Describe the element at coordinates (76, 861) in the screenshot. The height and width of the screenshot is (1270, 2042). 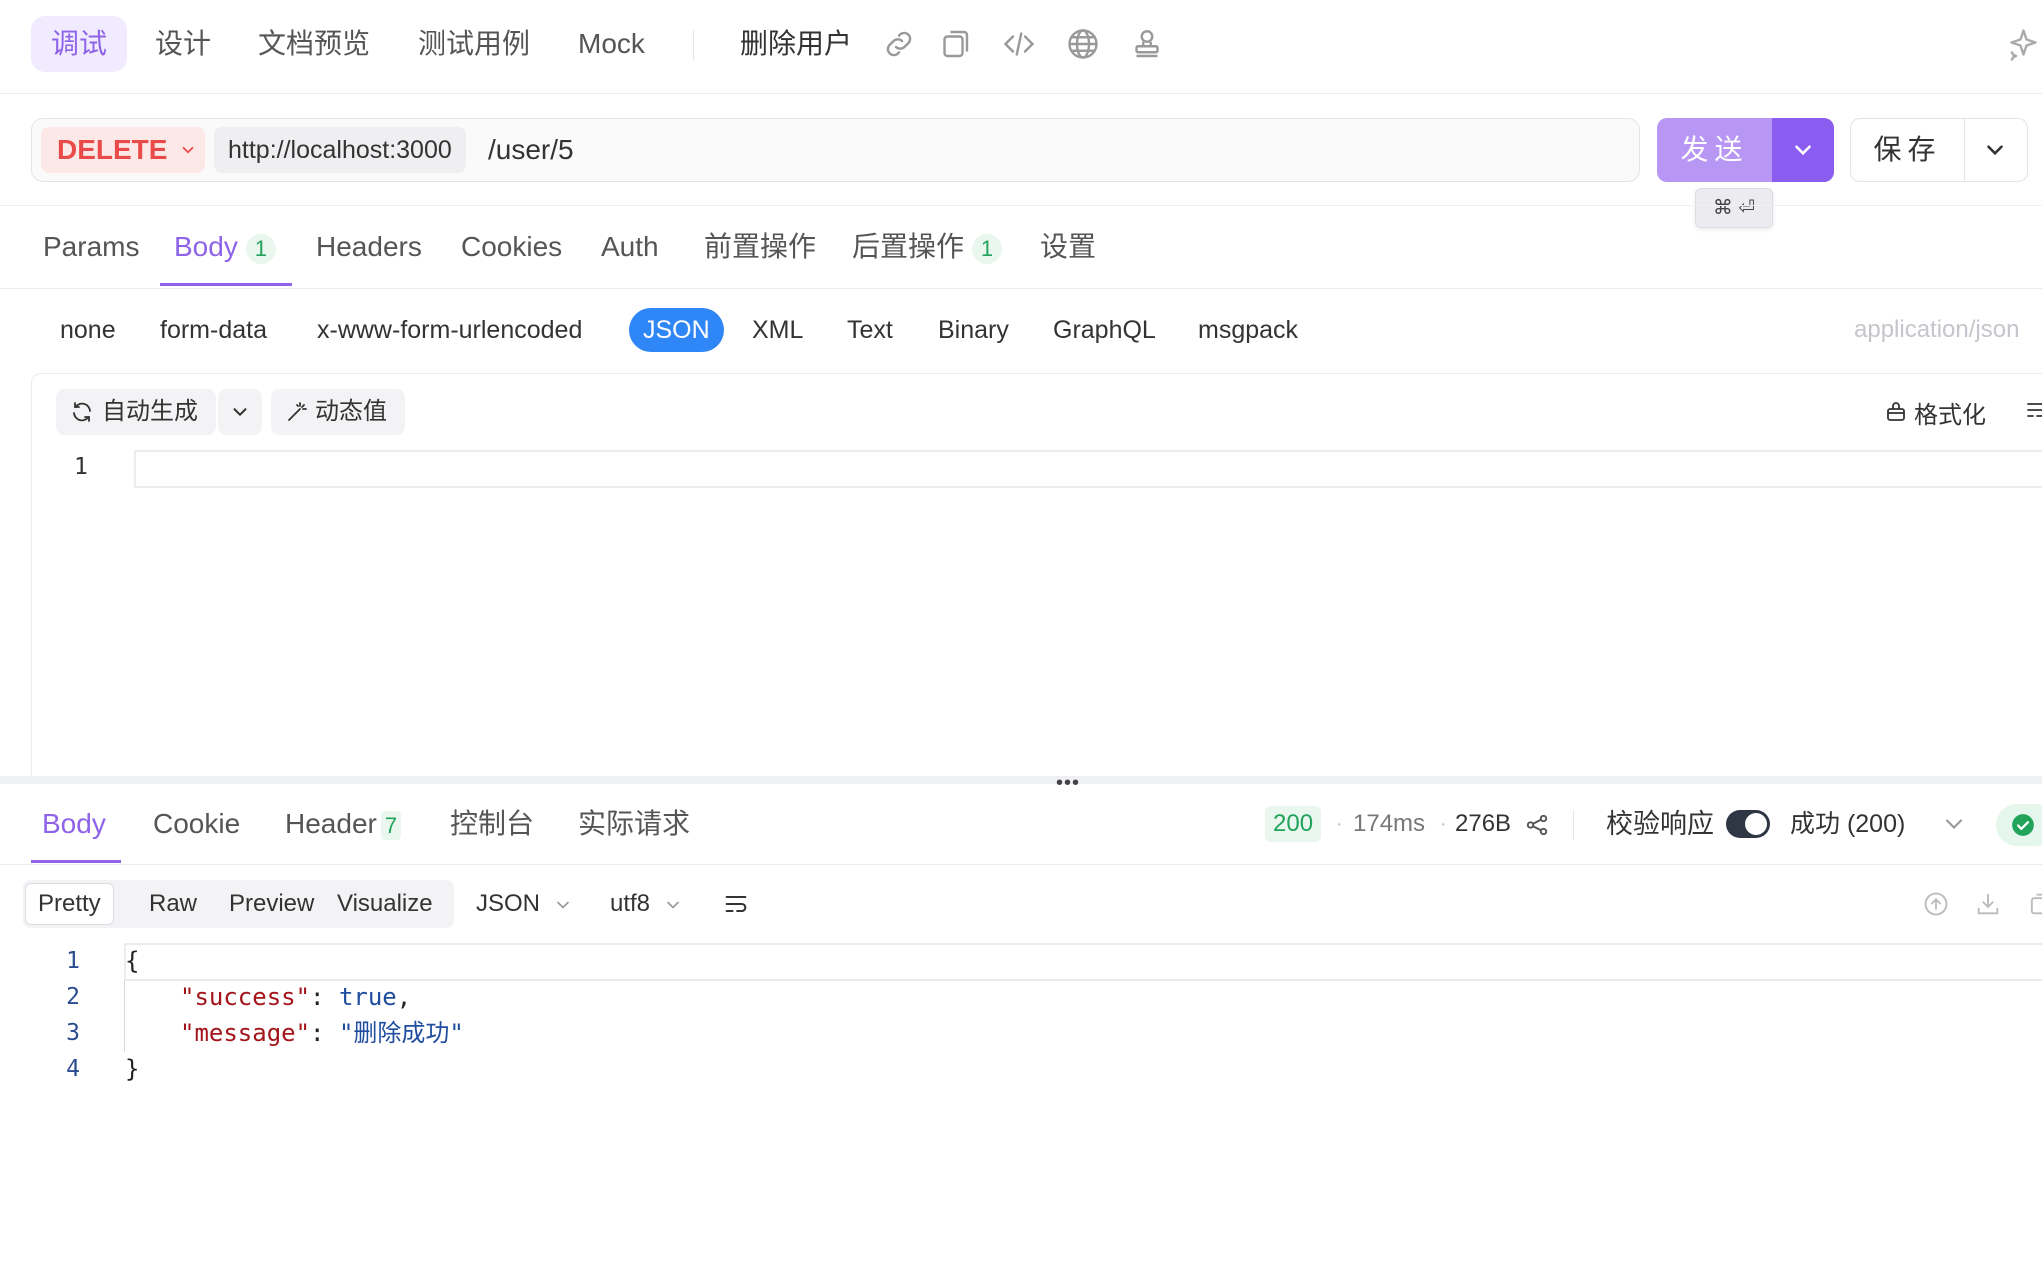
I see `active-response-tab-indicator` at that location.